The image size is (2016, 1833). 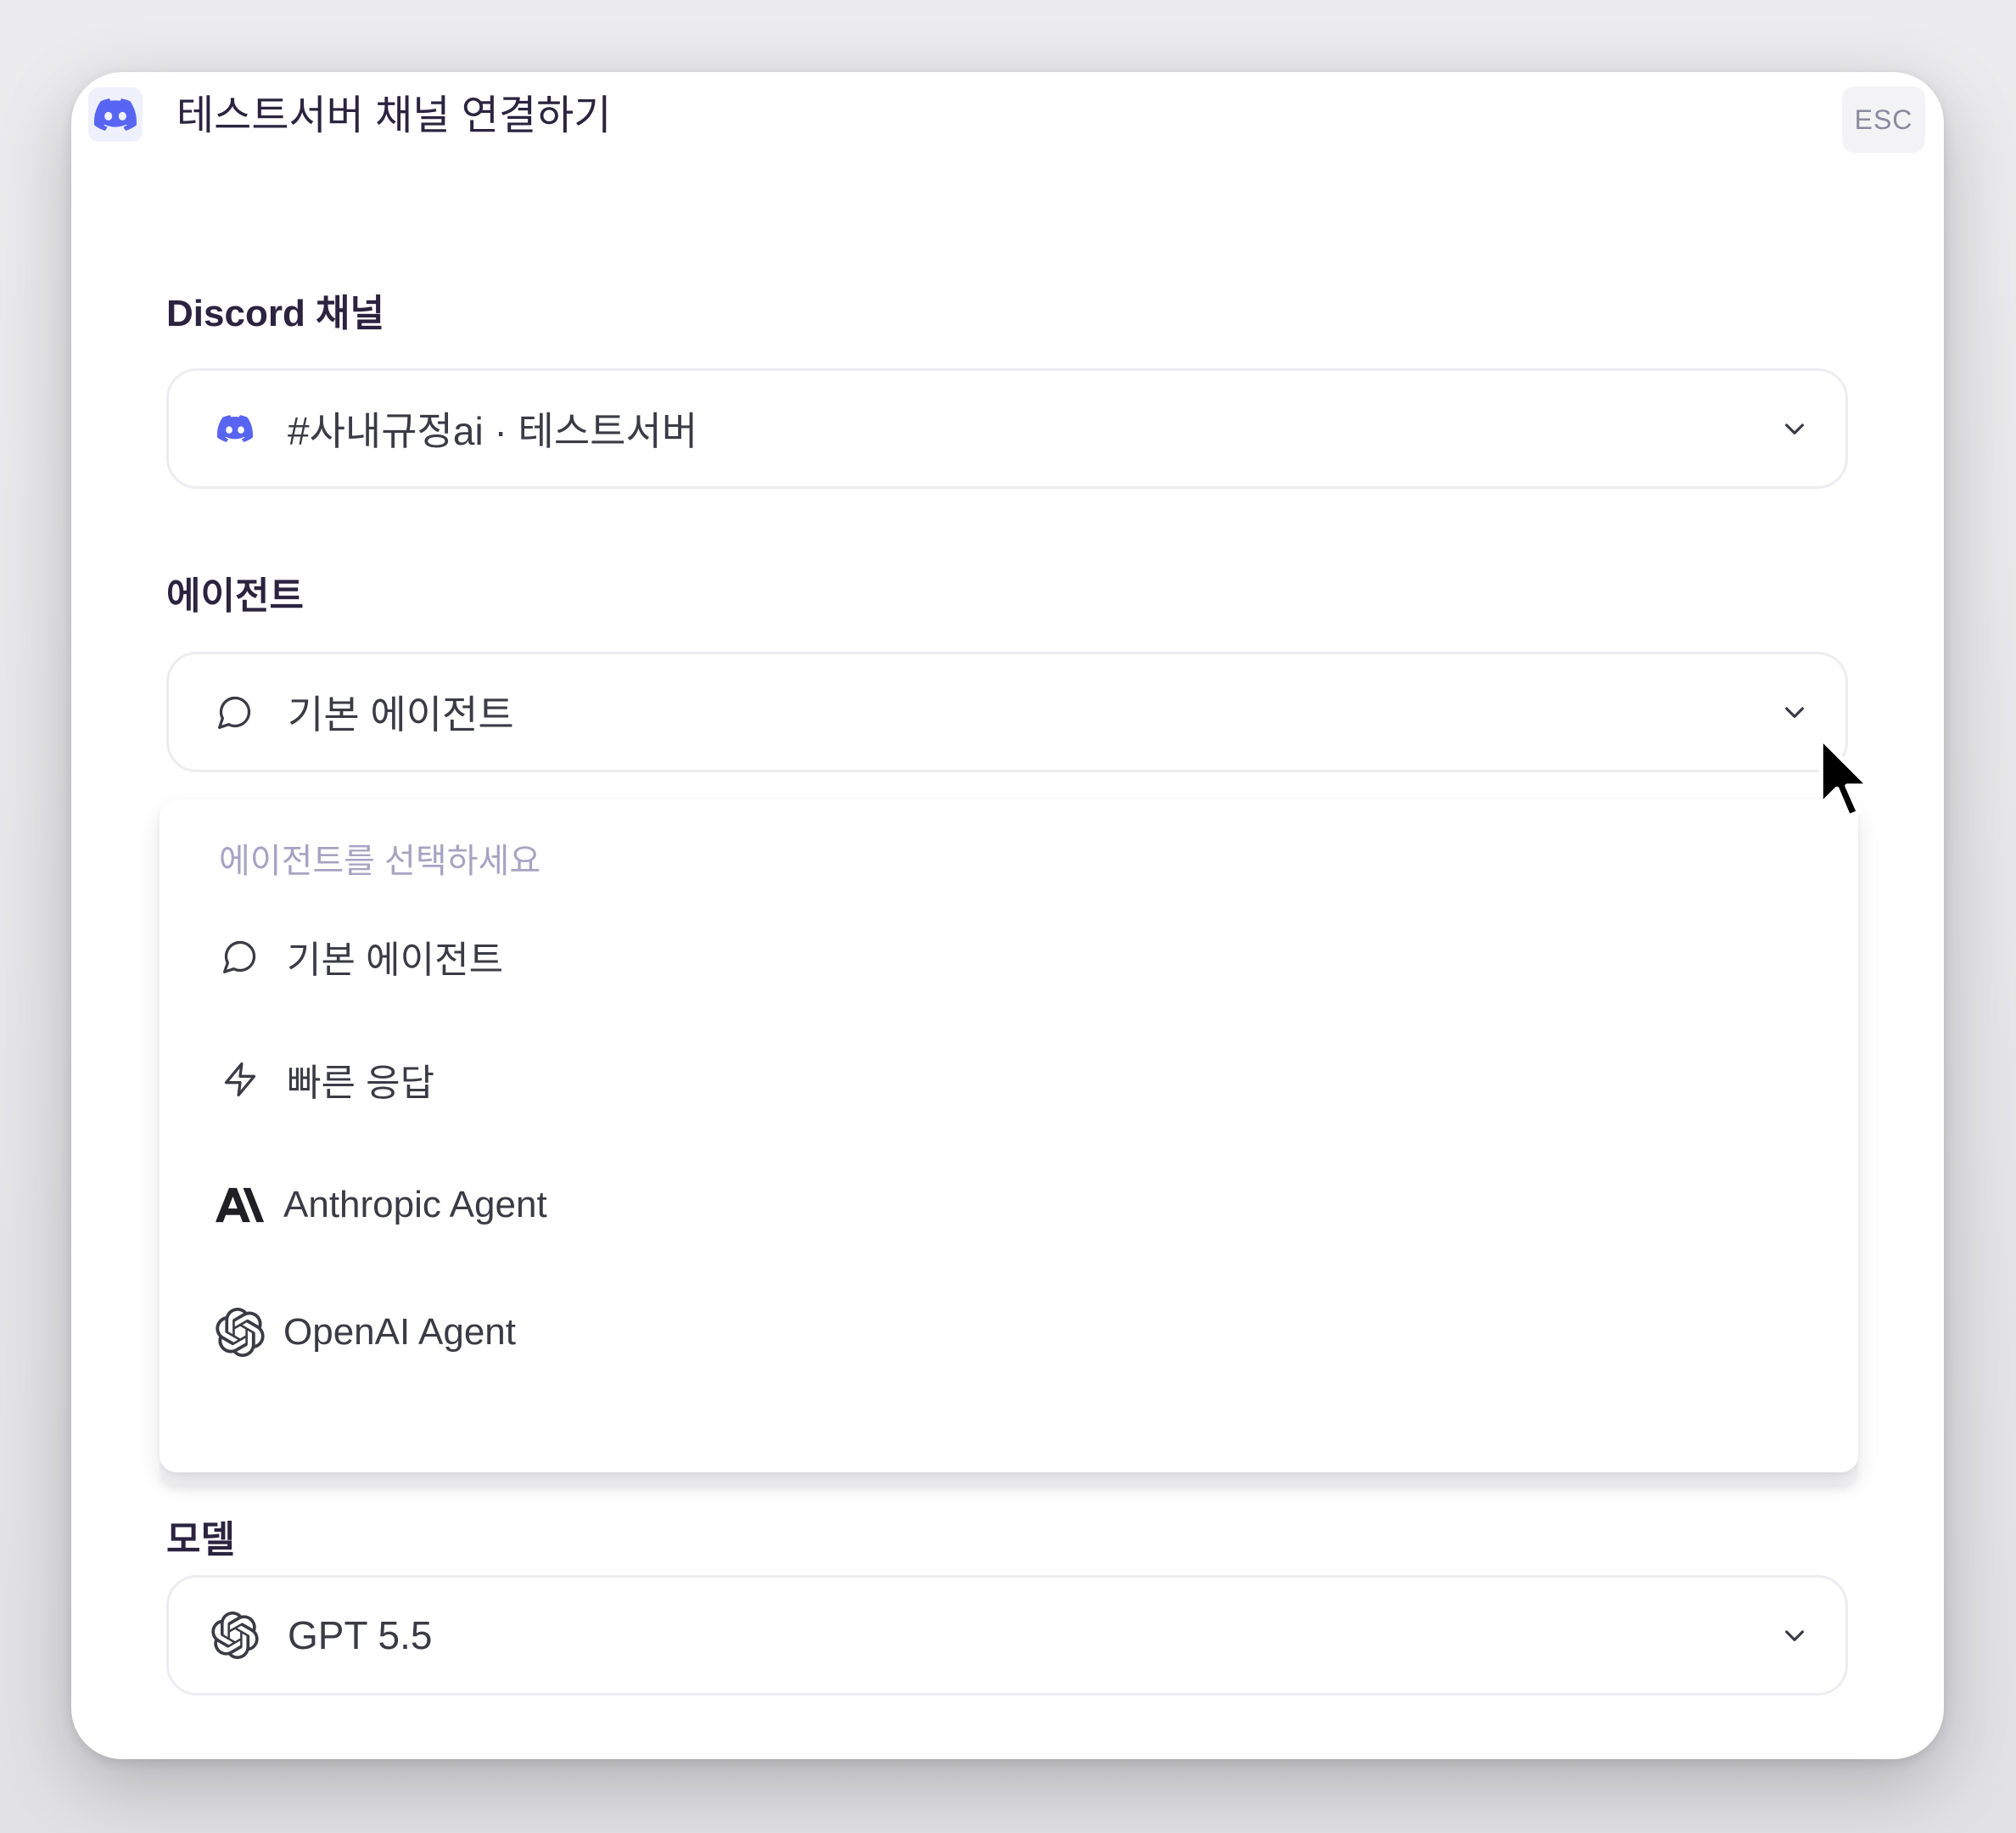 I want to click on discord-channel-select: #사내규정ai · 테스트서버, so click(x=1007, y=428).